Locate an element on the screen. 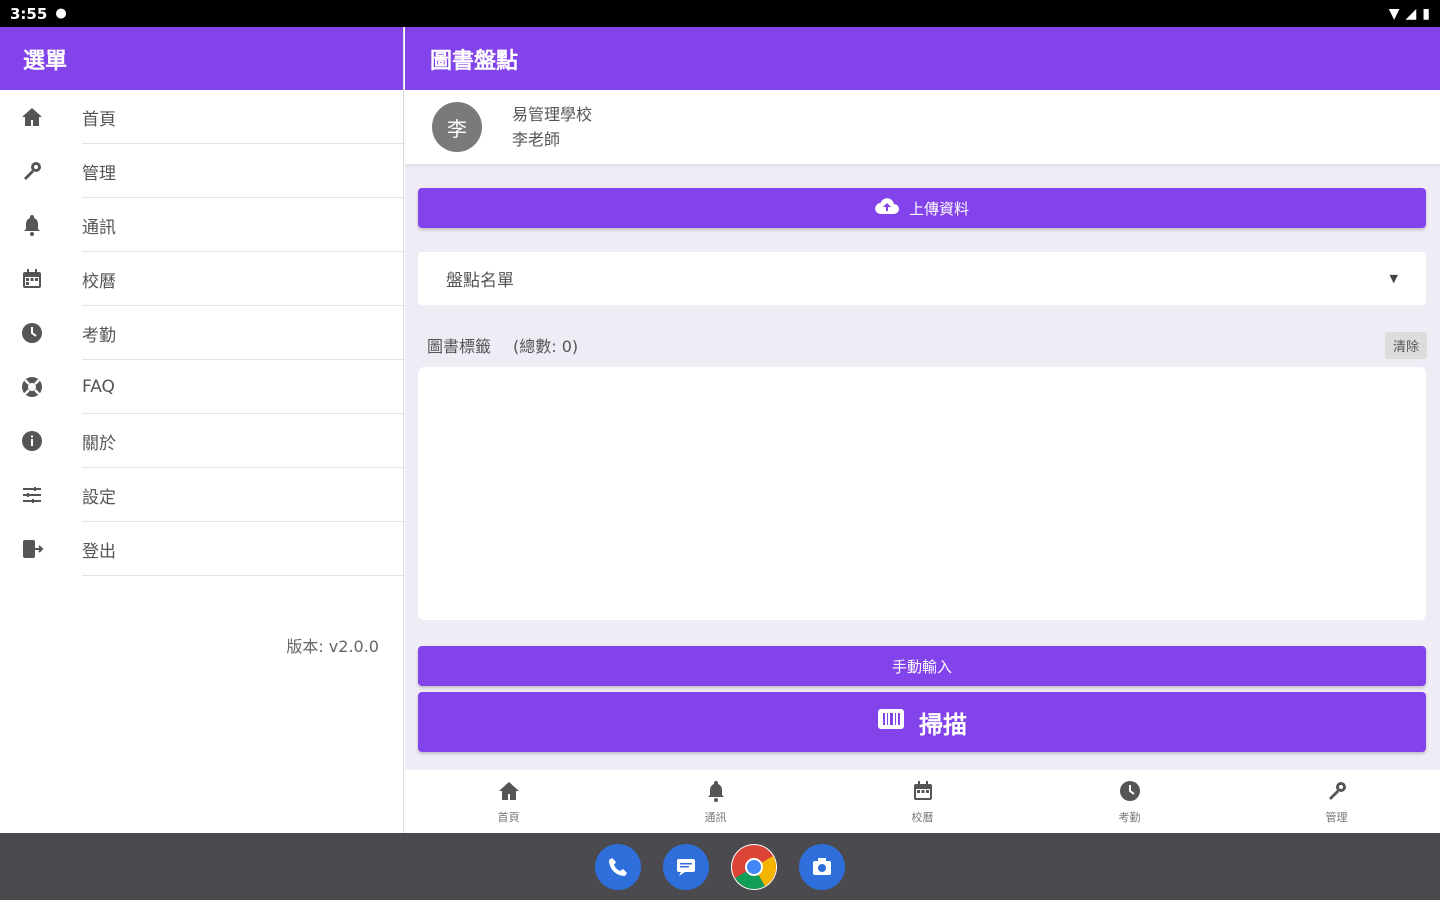 This screenshot has height=900, width=1440. clear-button: 清除 is located at coordinates (1405, 345).